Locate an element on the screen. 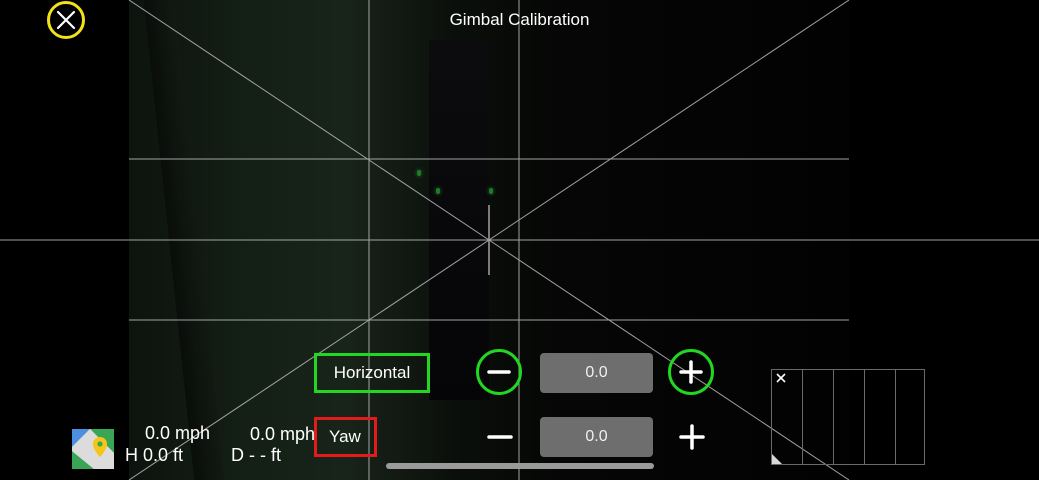 The image size is (1039, 480). home-indicator is located at coordinates (520, 466).